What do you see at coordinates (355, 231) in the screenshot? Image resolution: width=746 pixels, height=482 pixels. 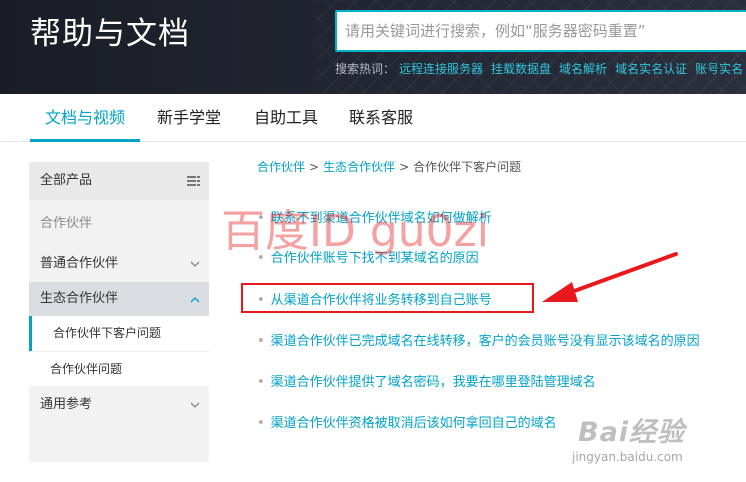 I see `watermark-red-text: 百度ID gu0zi` at bounding box center [355, 231].